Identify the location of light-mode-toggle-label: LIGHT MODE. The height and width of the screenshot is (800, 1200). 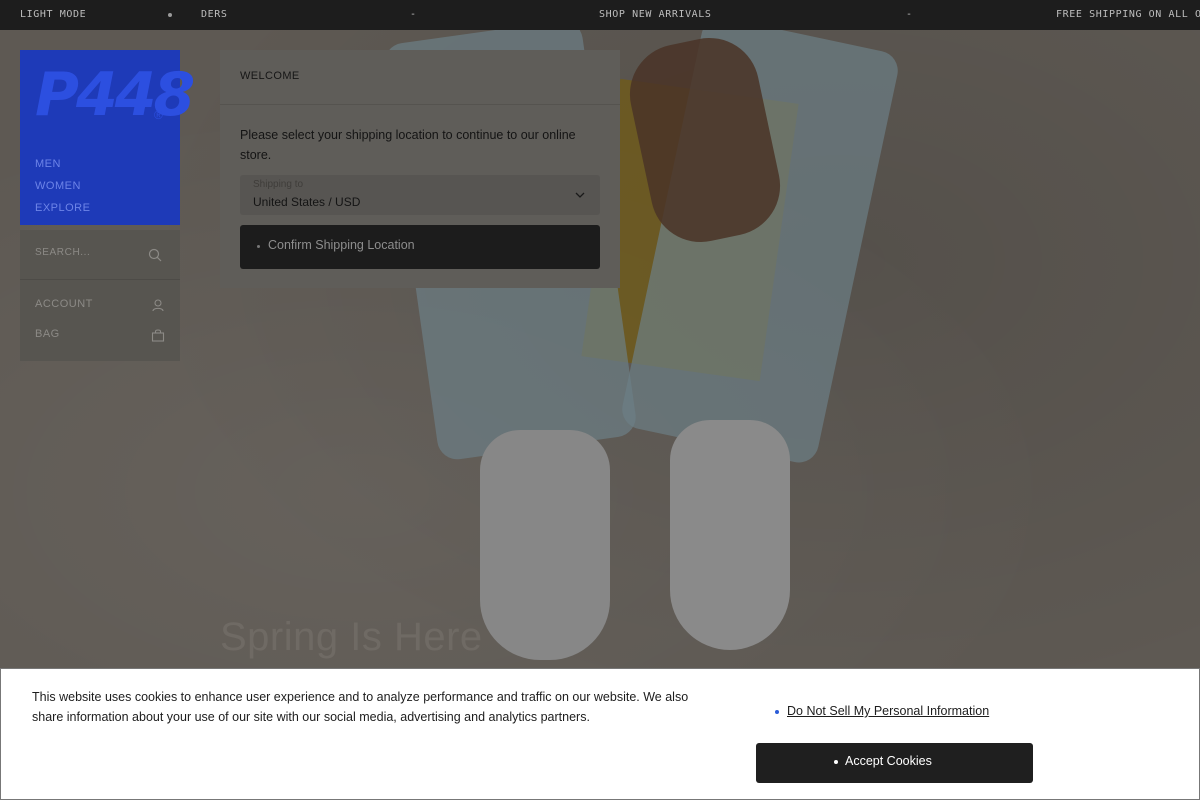
(53, 14).